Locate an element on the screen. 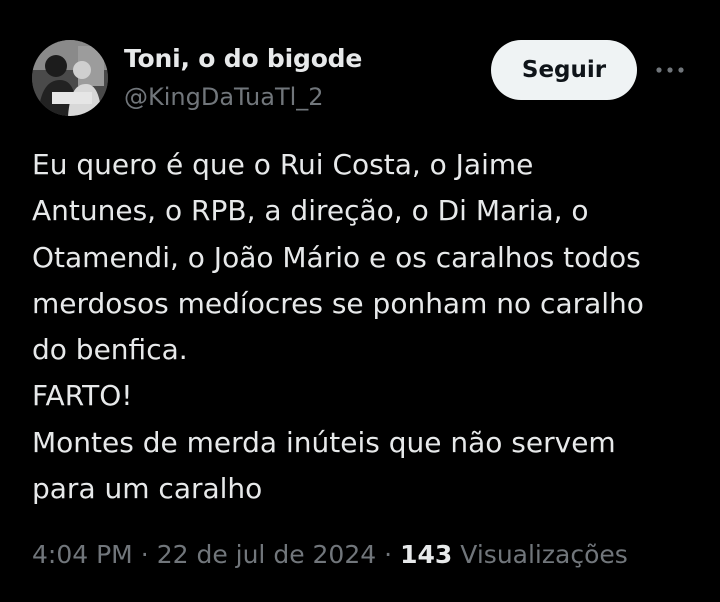  profile-photo-icon is located at coordinates (70, 78).